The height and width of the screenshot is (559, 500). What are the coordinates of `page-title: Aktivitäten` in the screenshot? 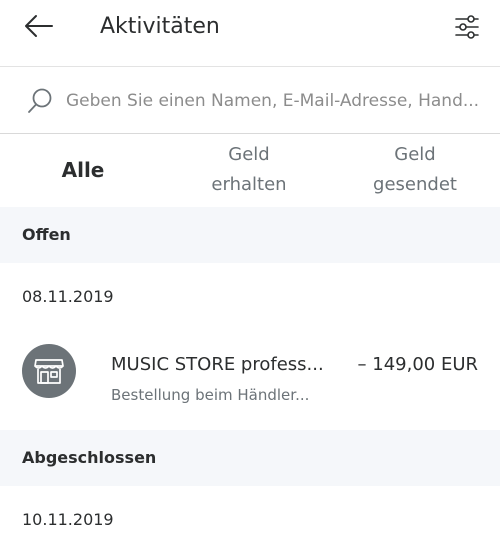 It's located at (160, 26).